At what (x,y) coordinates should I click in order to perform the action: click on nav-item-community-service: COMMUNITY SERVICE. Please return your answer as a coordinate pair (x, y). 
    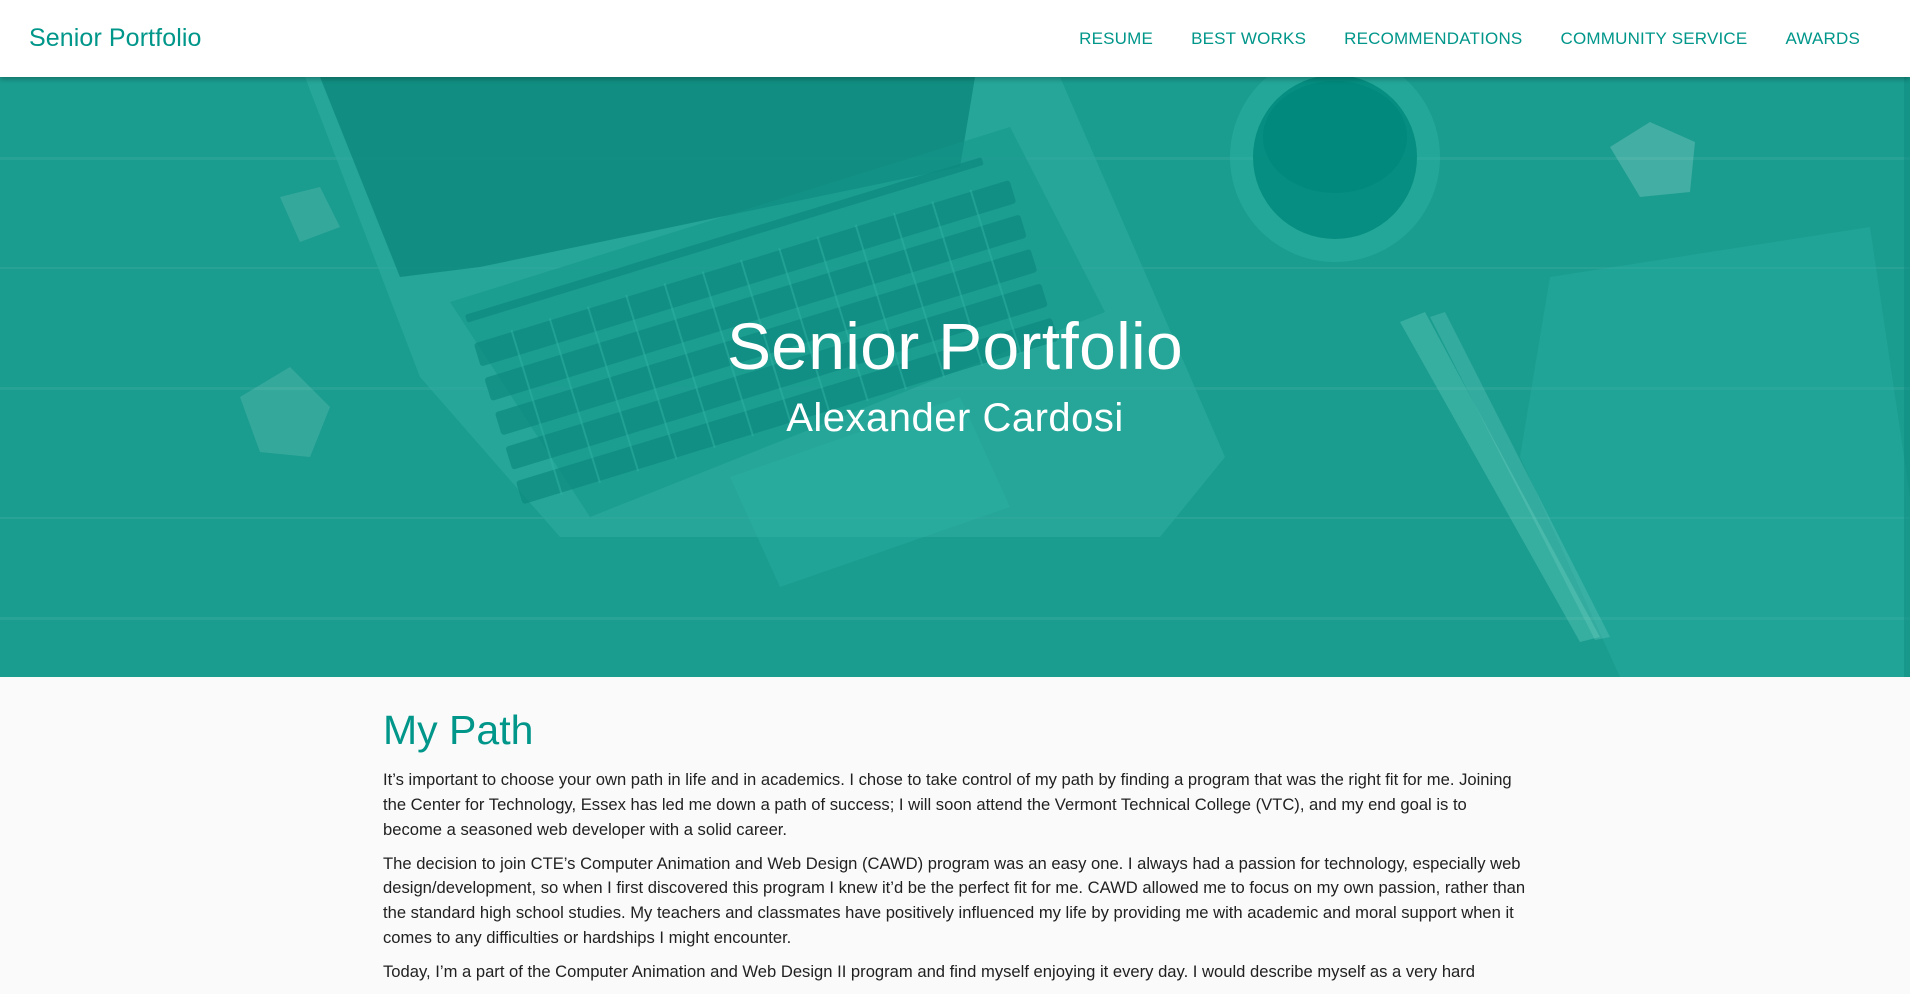
    Looking at the image, I should click on (1653, 39).